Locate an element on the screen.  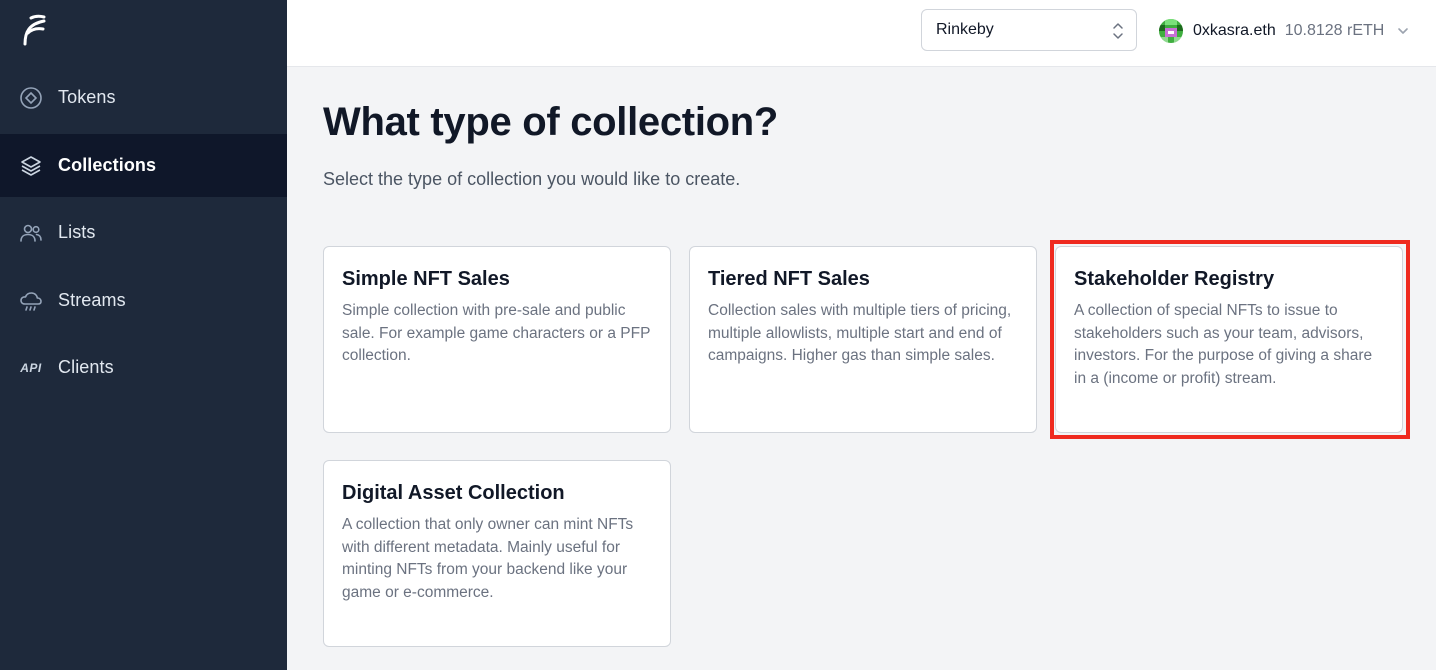
users-icon is located at coordinates (31, 233).